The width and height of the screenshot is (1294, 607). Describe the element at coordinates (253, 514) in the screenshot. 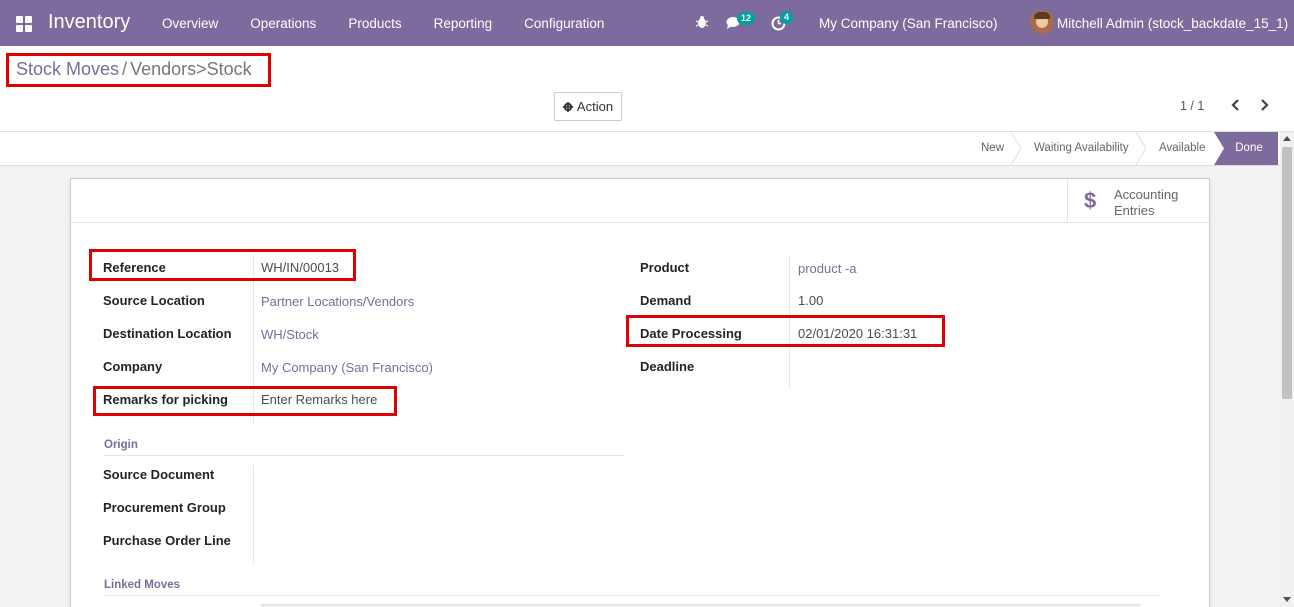

I see `column-divider` at that location.